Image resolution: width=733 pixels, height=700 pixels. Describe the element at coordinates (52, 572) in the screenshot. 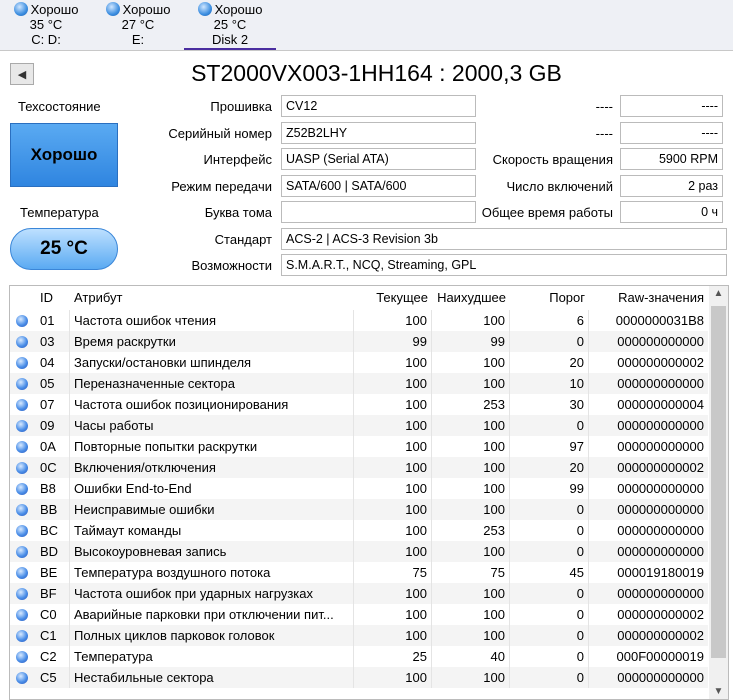

I see `cell: BE` at that location.